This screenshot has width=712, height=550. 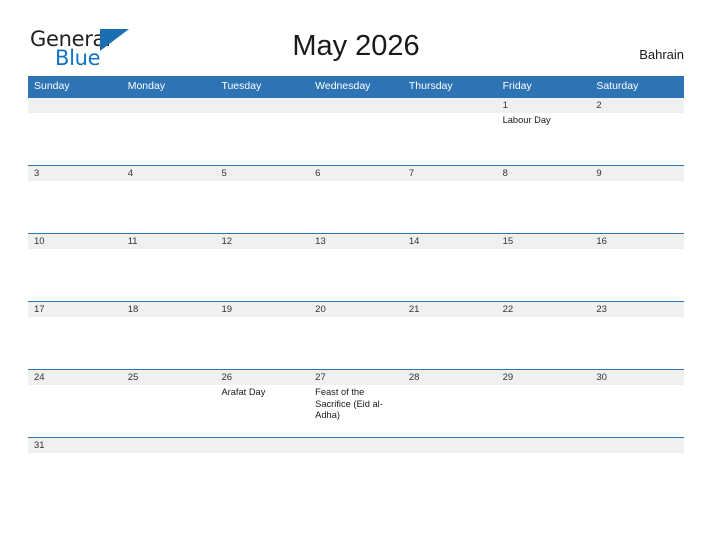 What do you see at coordinates (450, 377) in the screenshot?
I see `day-number: 28` at bounding box center [450, 377].